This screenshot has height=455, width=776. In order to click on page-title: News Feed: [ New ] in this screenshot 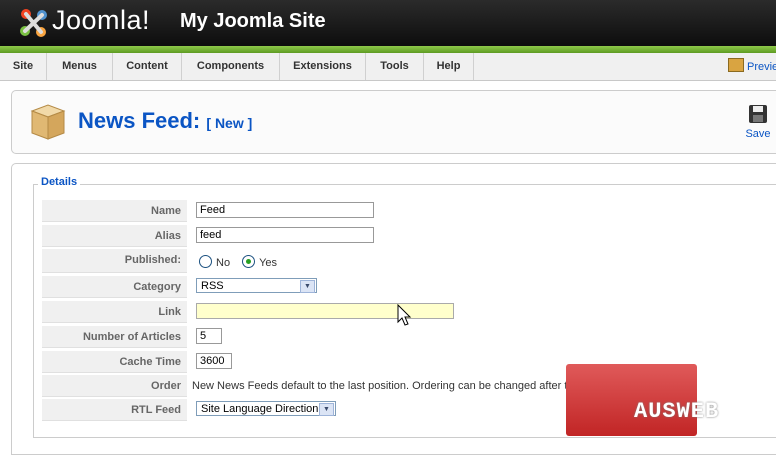, I will do `click(165, 121)`.